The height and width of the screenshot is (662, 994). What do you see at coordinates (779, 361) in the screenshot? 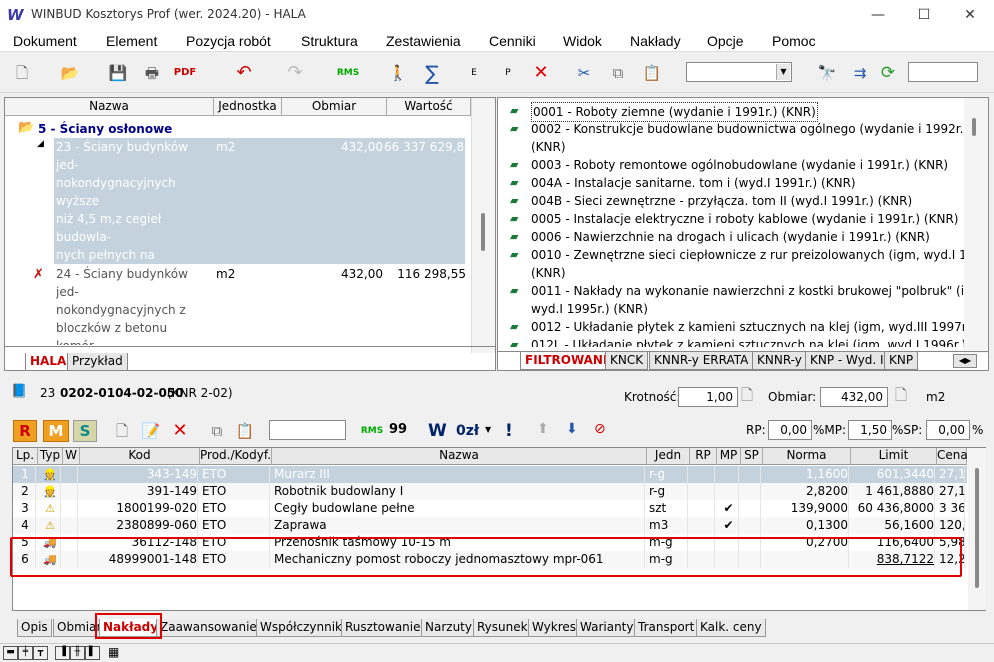
I see `tab-knnr: KNNR-y` at bounding box center [779, 361].